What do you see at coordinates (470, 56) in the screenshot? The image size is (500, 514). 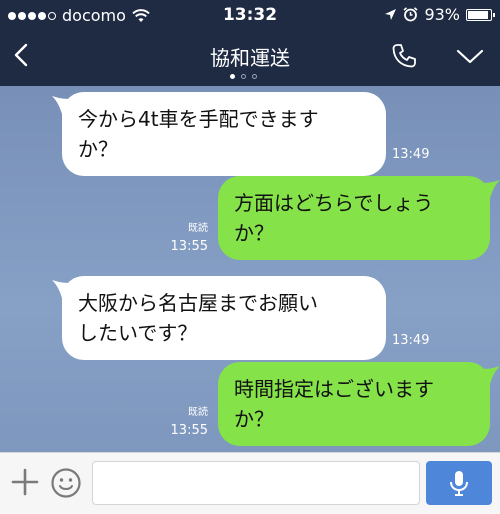 I see `chevron-down-icon` at bounding box center [470, 56].